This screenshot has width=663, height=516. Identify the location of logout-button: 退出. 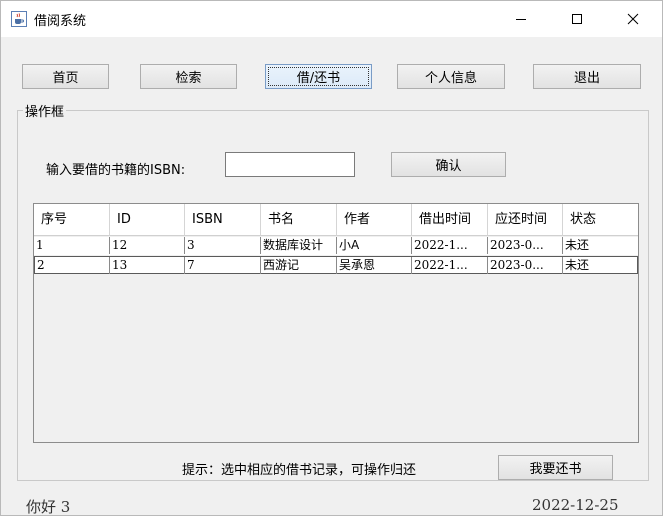
(587, 76).